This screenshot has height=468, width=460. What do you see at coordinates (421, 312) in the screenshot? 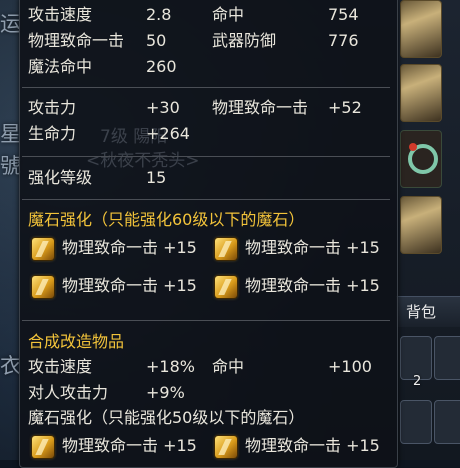
I see `inventory-title: 背包` at bounding box center [421, 312].